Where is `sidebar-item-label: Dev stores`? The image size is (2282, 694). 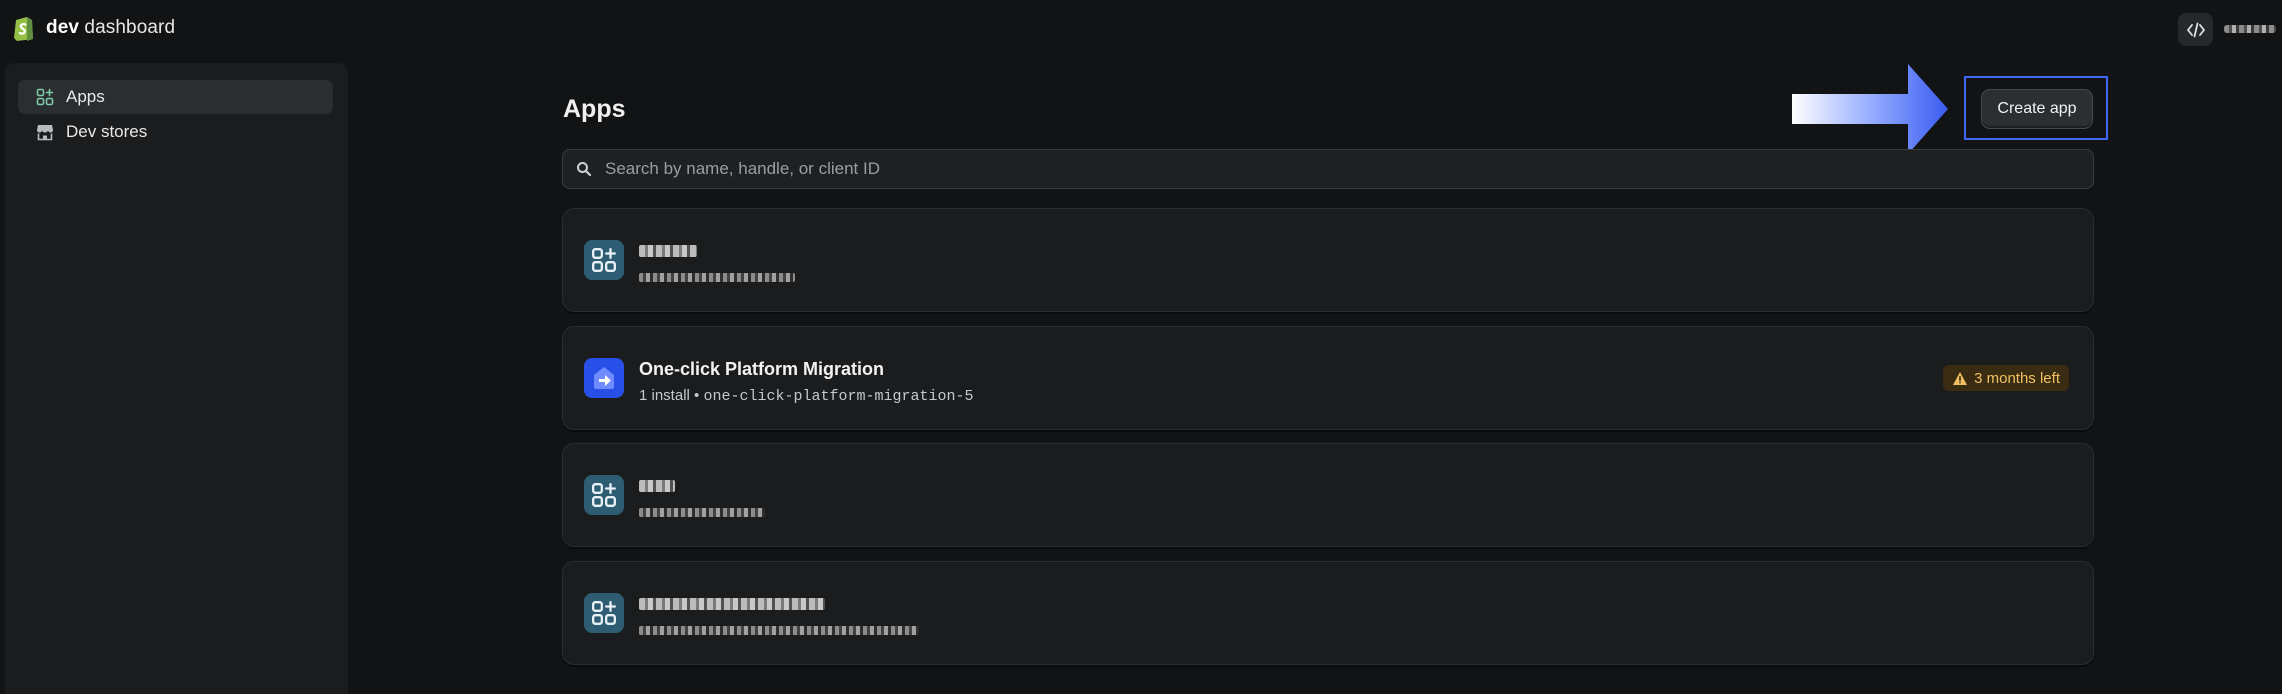 sidebar-item-label: Dev stores is located at coordinates (107, 131).